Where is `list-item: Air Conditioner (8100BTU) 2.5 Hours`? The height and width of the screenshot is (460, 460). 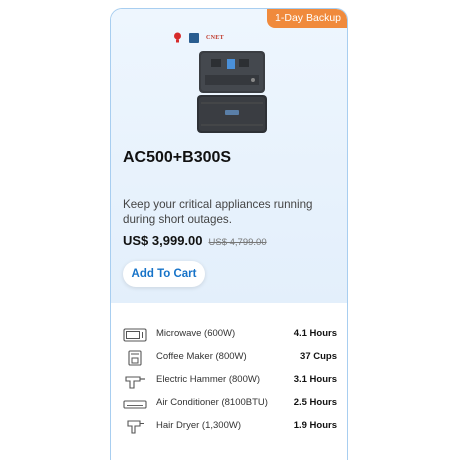 list-item: Air Conditioner (8100BTU) 2.5 Hours is located at coordinates (230, 405).